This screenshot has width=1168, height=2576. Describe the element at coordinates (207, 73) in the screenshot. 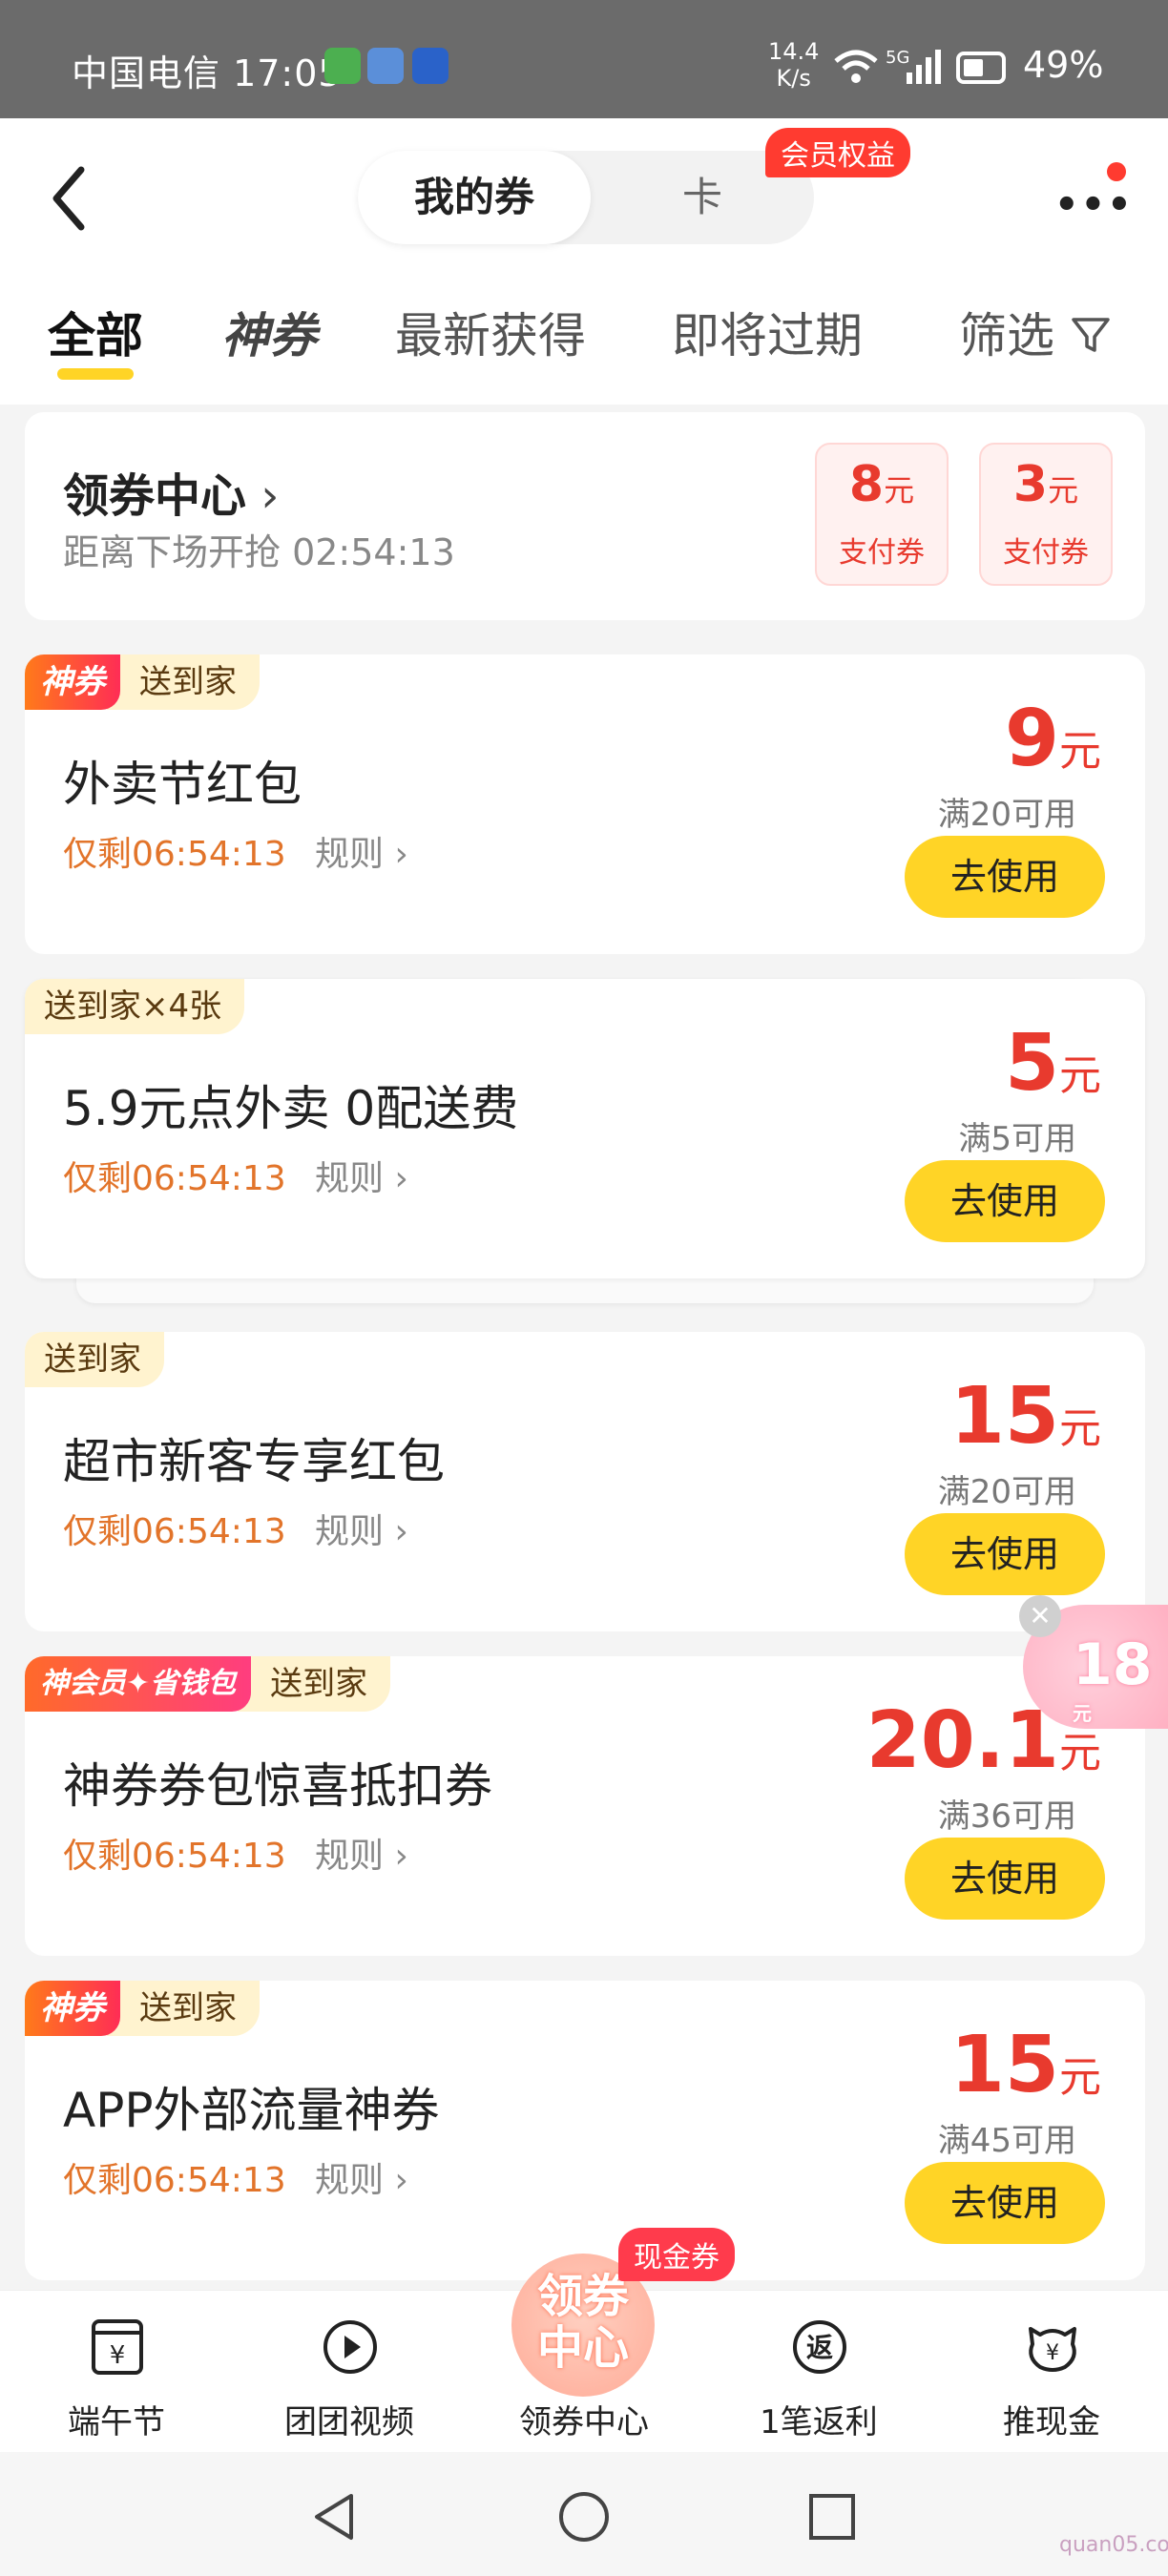

I see `carrier-time: 中国电信 17:05` at that location.